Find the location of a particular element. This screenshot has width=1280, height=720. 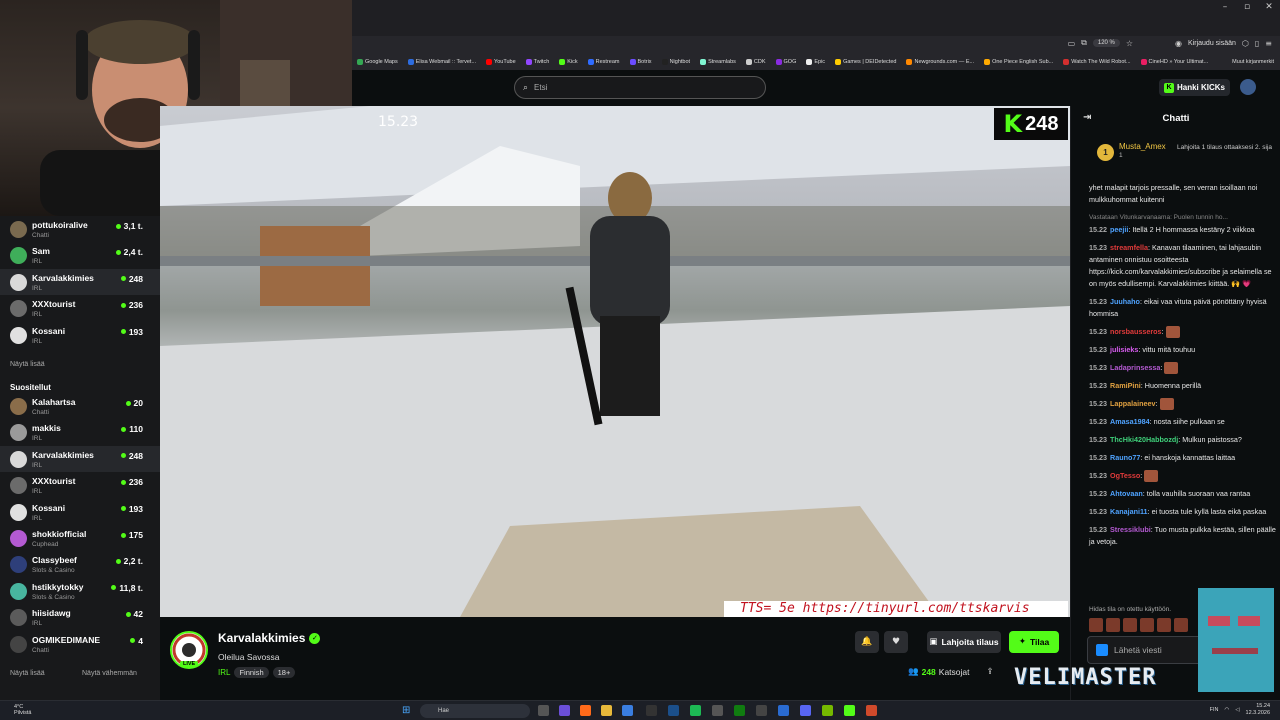

sidebar-channel-kalahartsa: Kalahartsa Chatti 20 is located at coordinates (80, 406).